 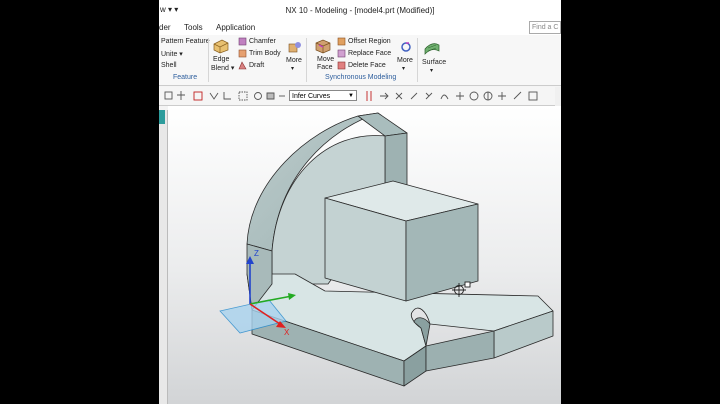 I want to click on selection-filter-icons, so click(x=224, y=96).